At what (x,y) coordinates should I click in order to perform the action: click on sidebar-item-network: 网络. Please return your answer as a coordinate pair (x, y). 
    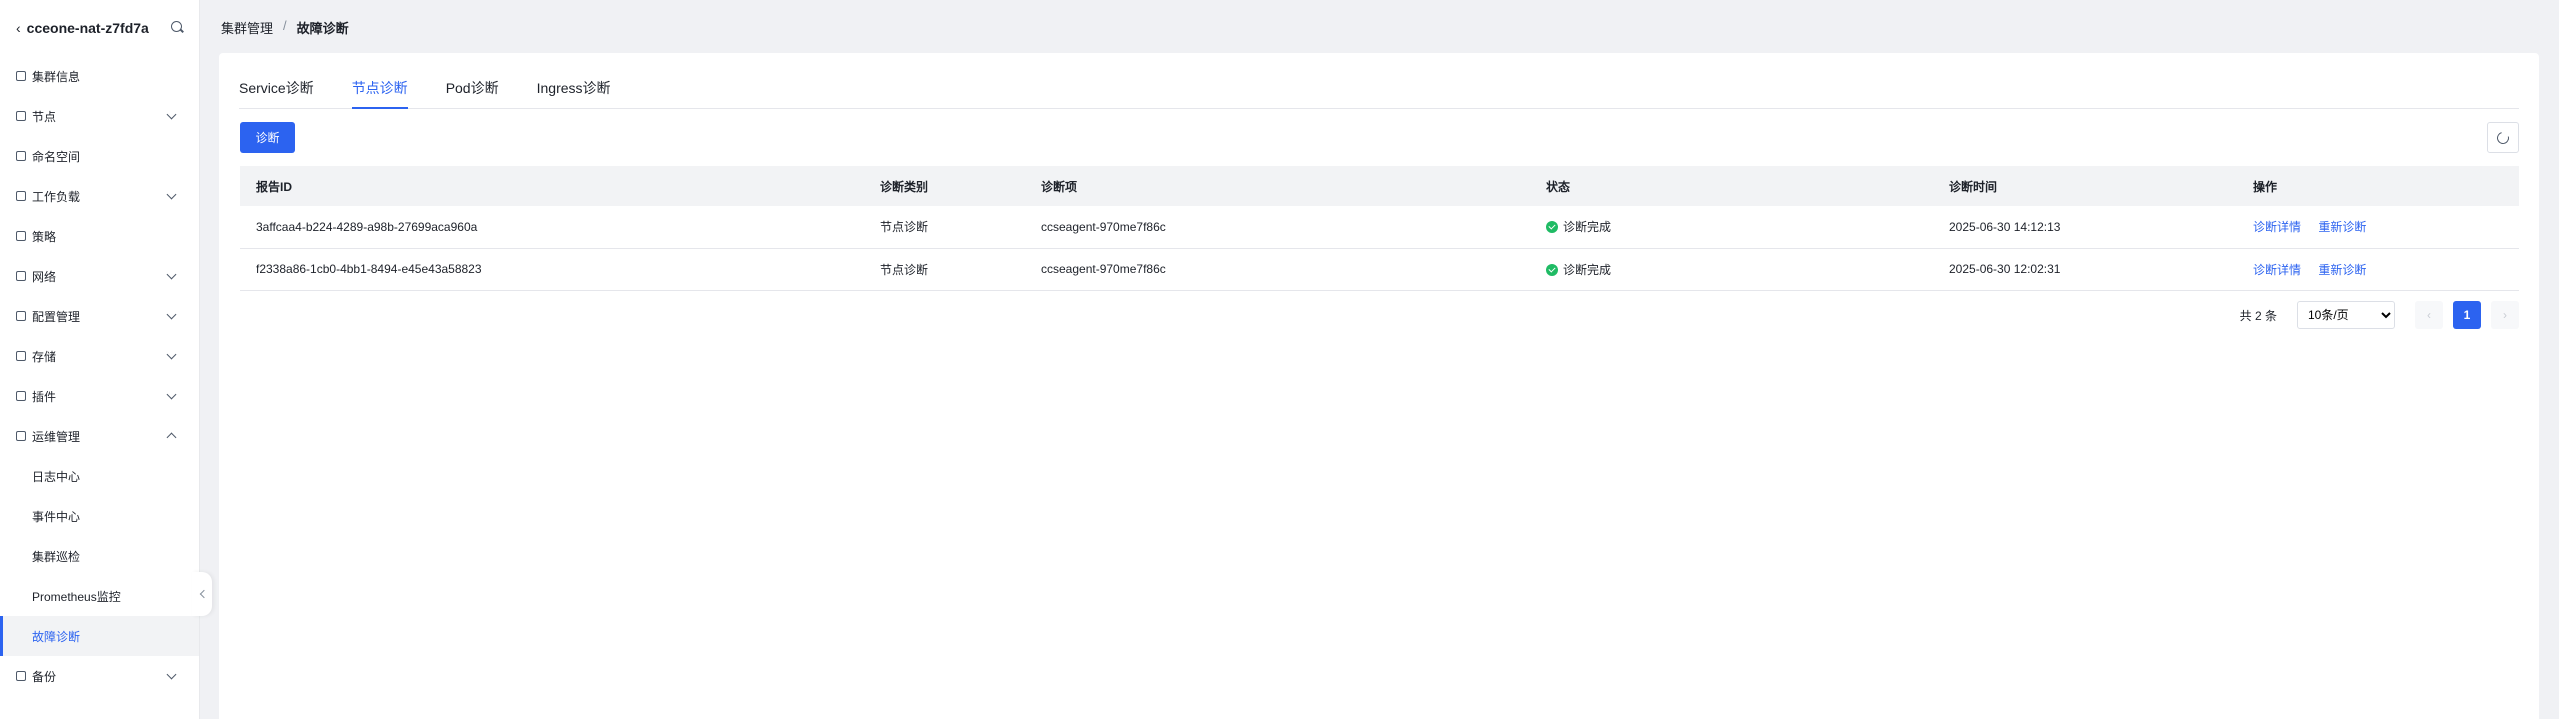
    Looking at the image, I should click on (99, 276).